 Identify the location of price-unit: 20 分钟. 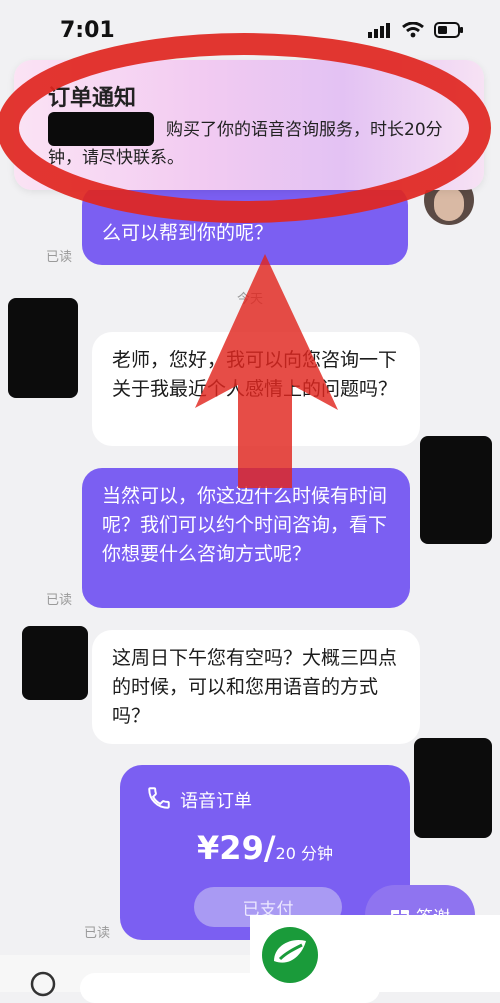
(304, 853).